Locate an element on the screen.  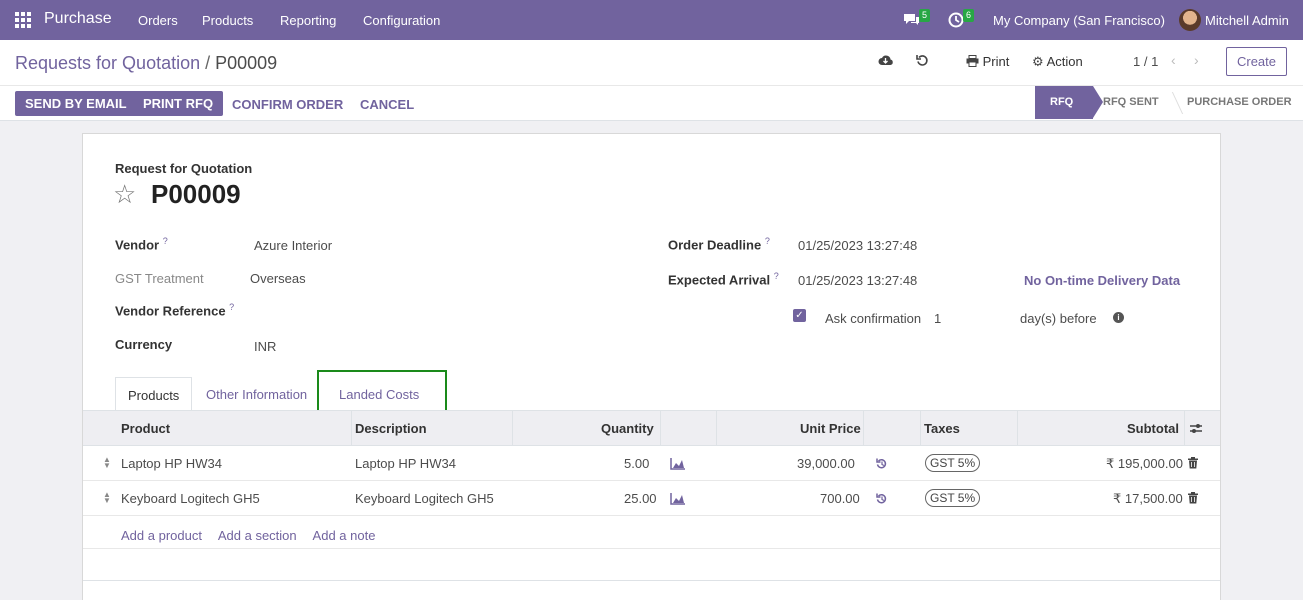
add-product-link: Add a product is located at coordinates (161, 535).